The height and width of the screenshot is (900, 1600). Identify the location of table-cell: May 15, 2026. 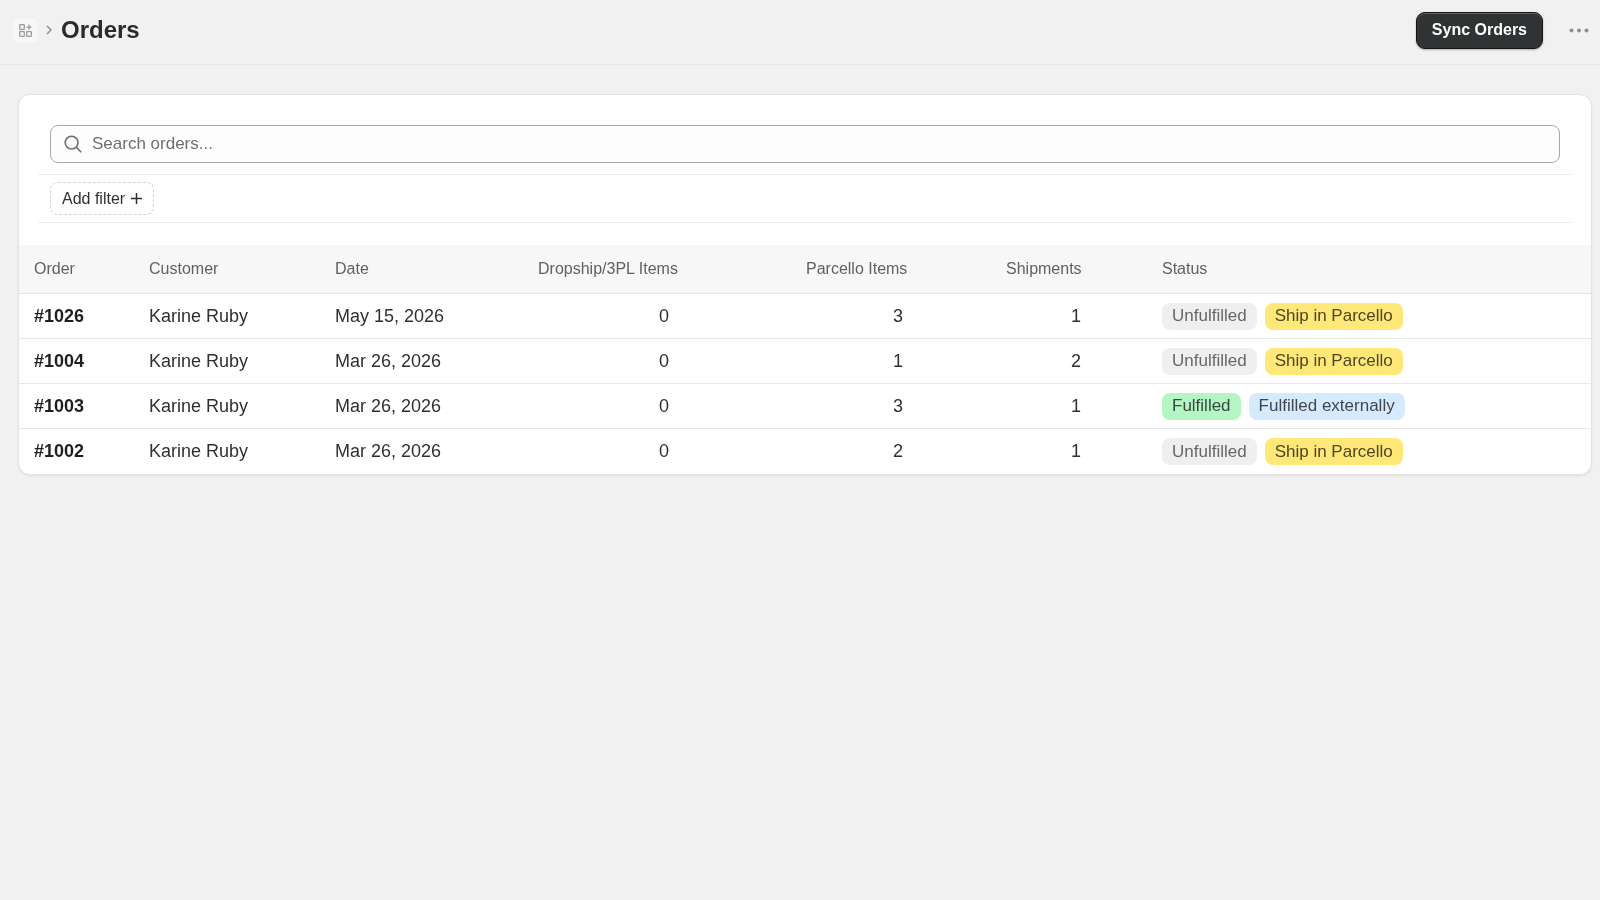
(390, 315).